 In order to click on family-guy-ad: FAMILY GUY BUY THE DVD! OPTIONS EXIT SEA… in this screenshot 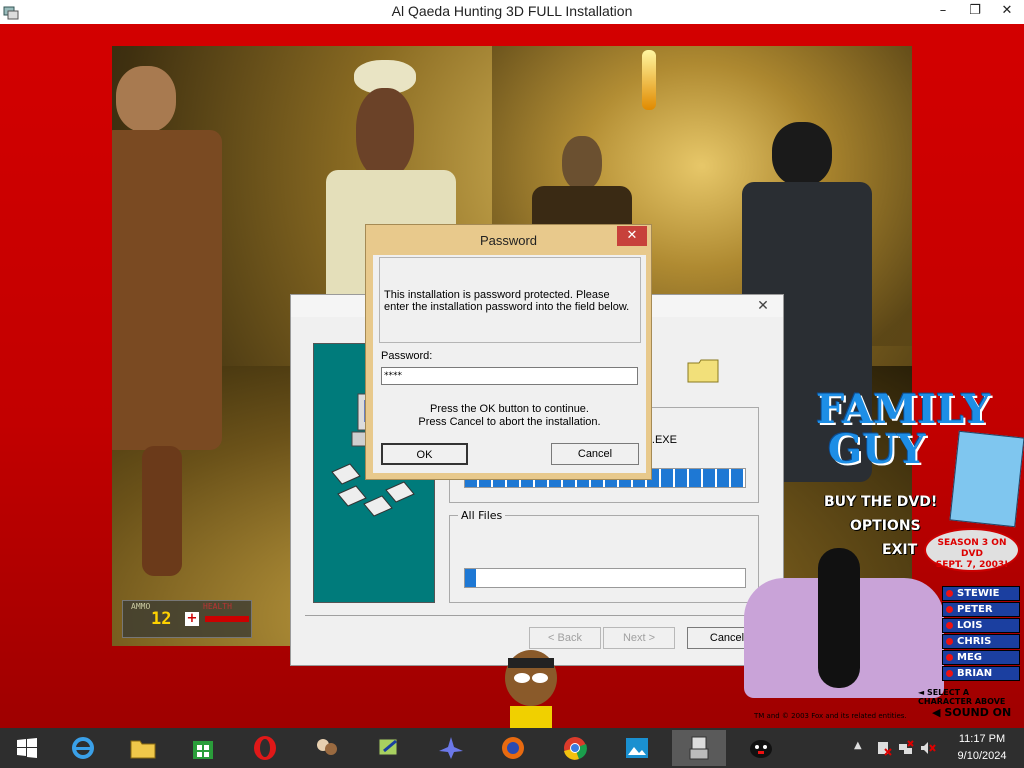, I will do `click(880, 558)`.